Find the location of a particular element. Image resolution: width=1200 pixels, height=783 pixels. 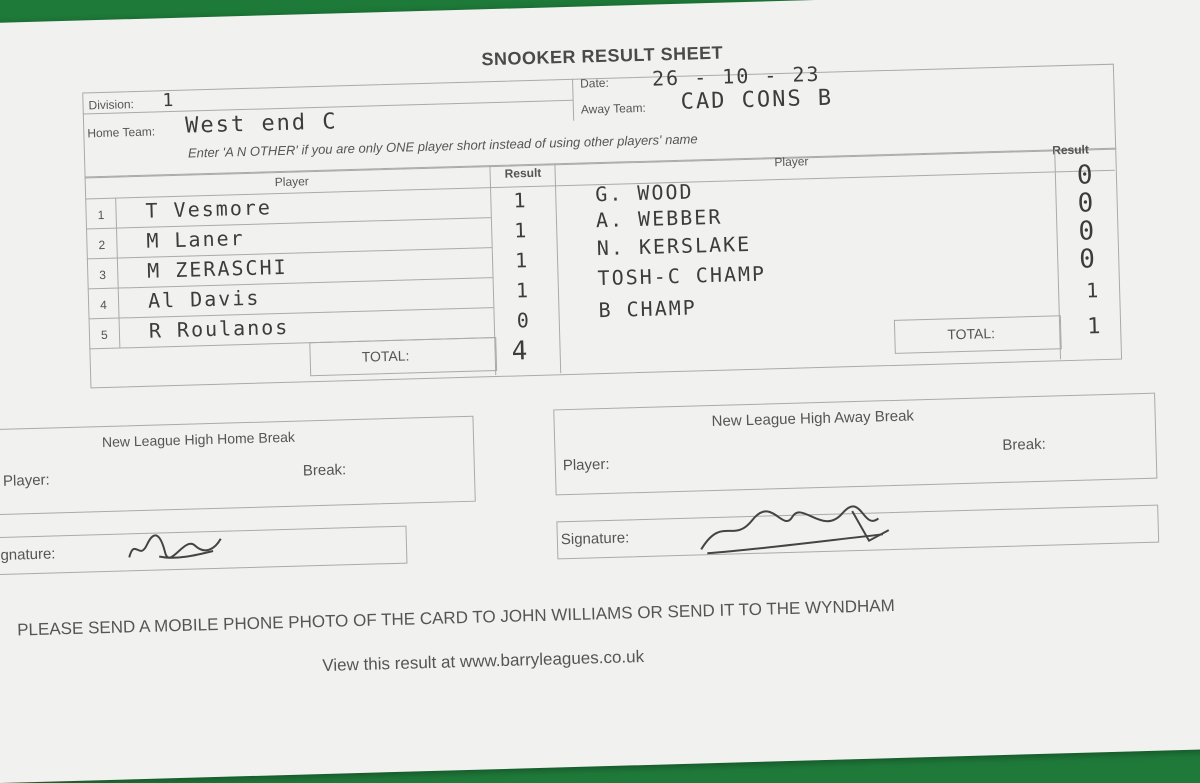

division-value: 1 is located at coordinates (169, 100).